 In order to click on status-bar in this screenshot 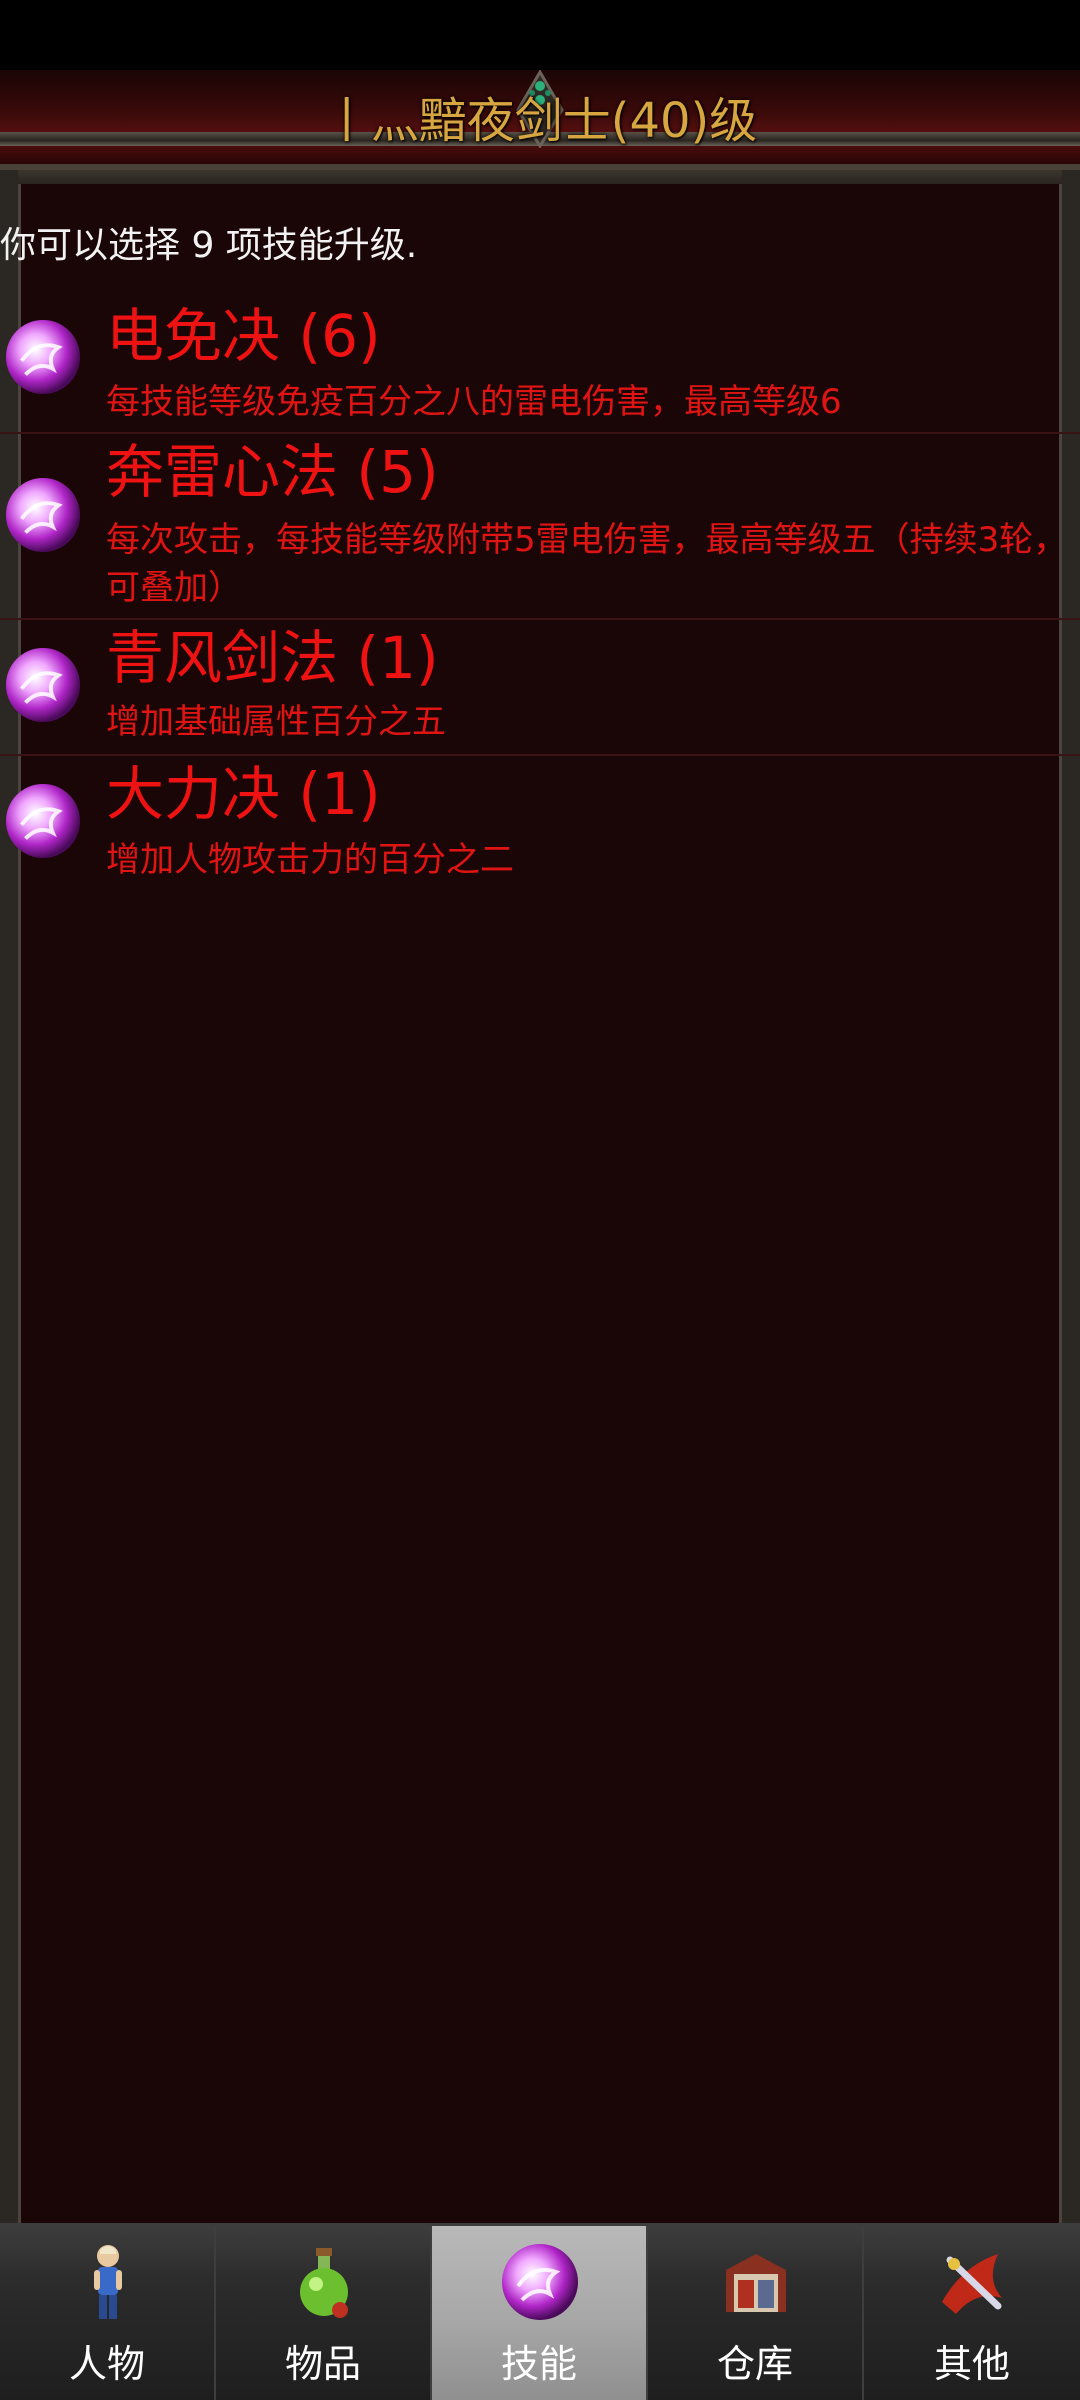, I will do `click(540, 35)`.